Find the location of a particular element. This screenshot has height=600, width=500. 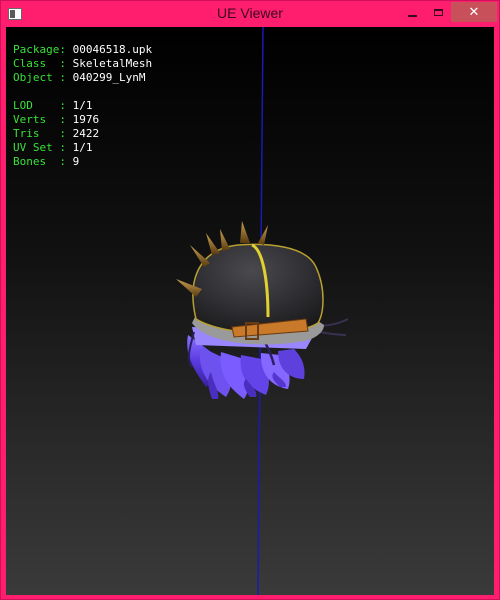

maximize-icon is located at coordinates (438, 12).